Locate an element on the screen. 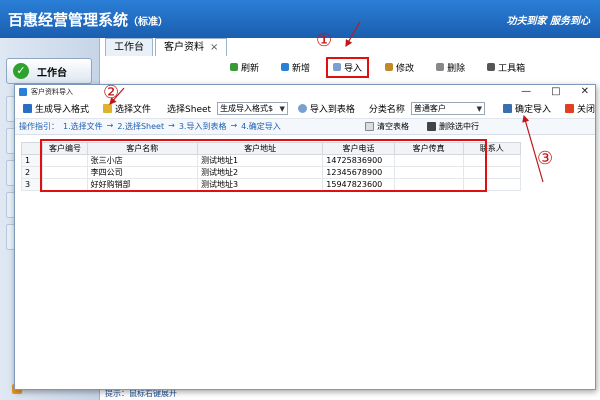  table-cell: 张三小店 is located at coordinates (142, 160).